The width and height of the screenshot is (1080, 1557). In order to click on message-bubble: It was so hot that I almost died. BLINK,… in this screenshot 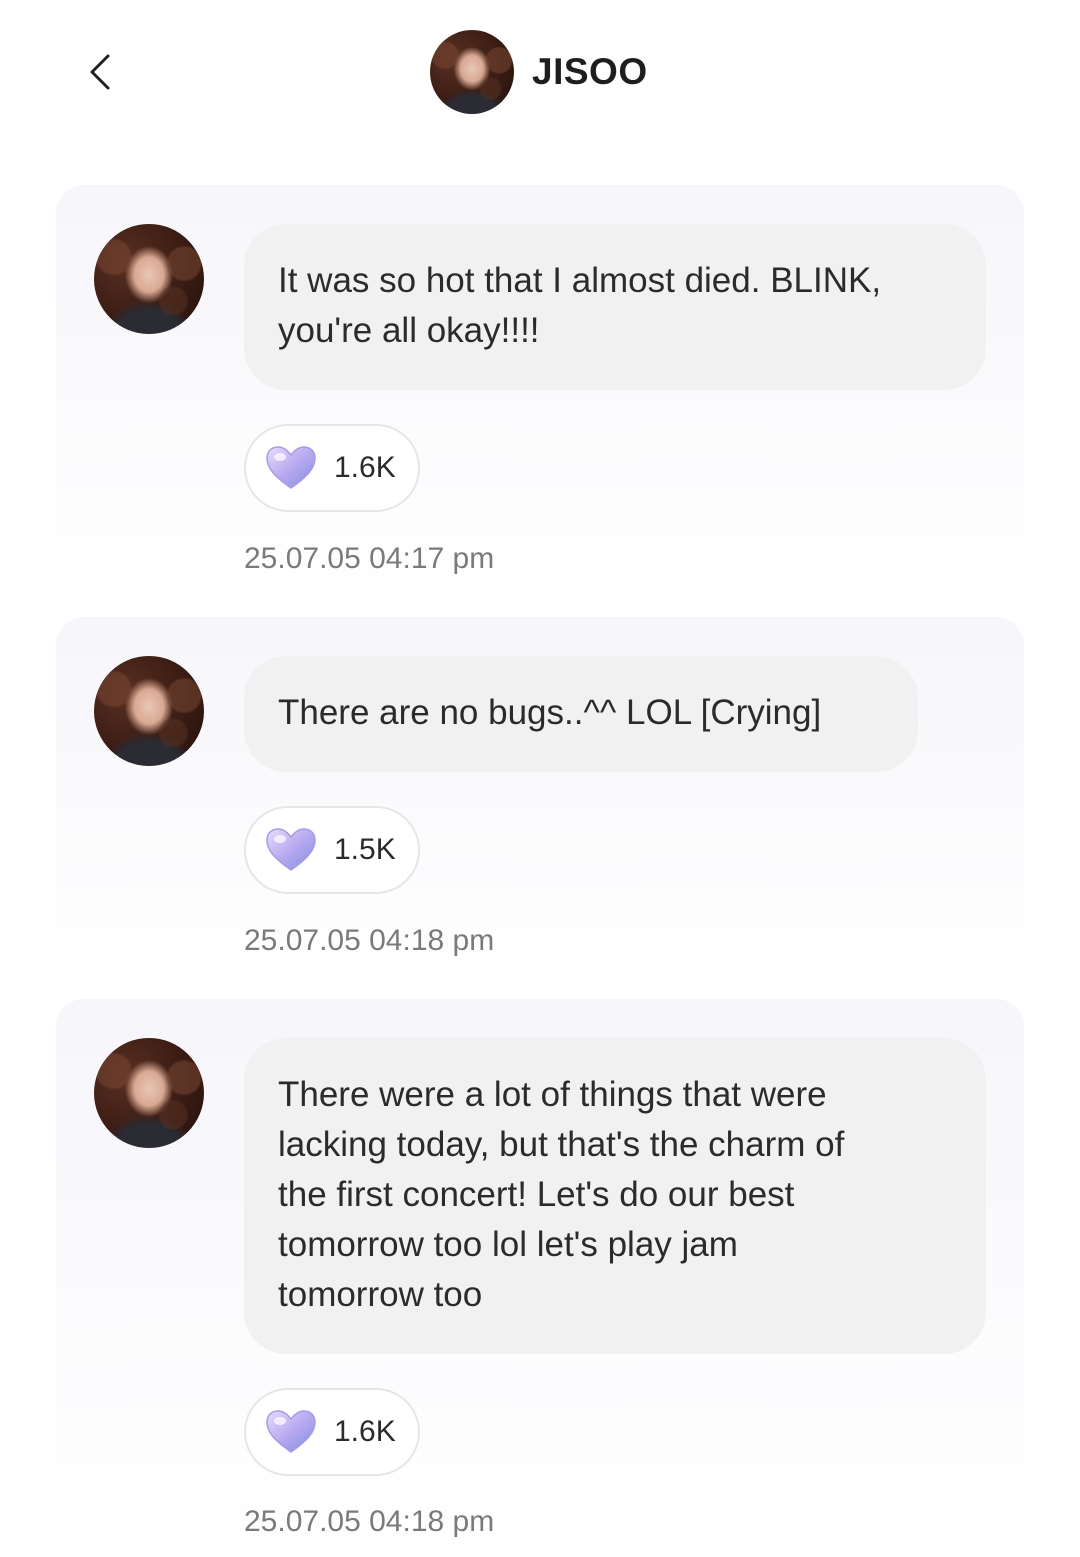, I will do `click(615, 307)`.